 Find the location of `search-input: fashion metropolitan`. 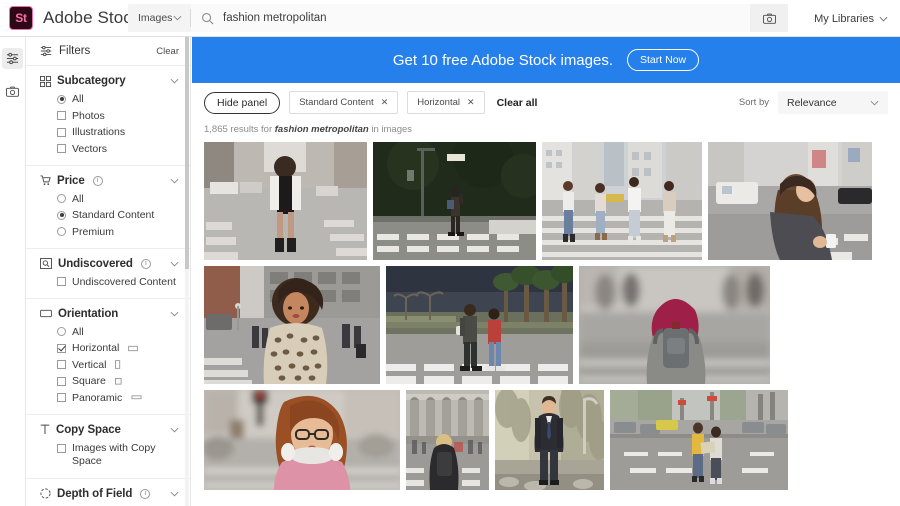

search-input: fashion metropolitan is located at coordinates (470, 18).